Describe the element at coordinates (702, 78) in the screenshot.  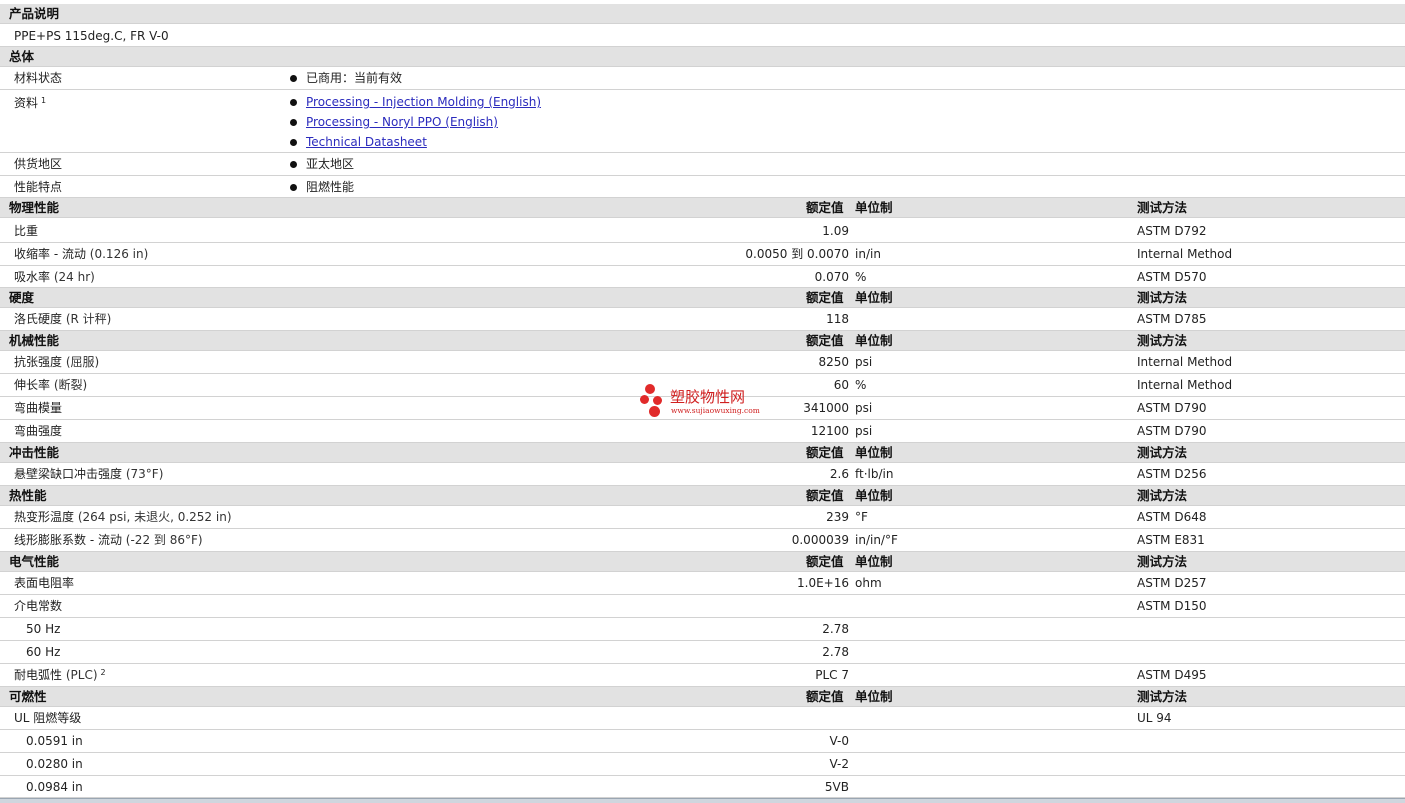
I see `general-material-status-row: 材料状态 已商用：当前有效` at that location.